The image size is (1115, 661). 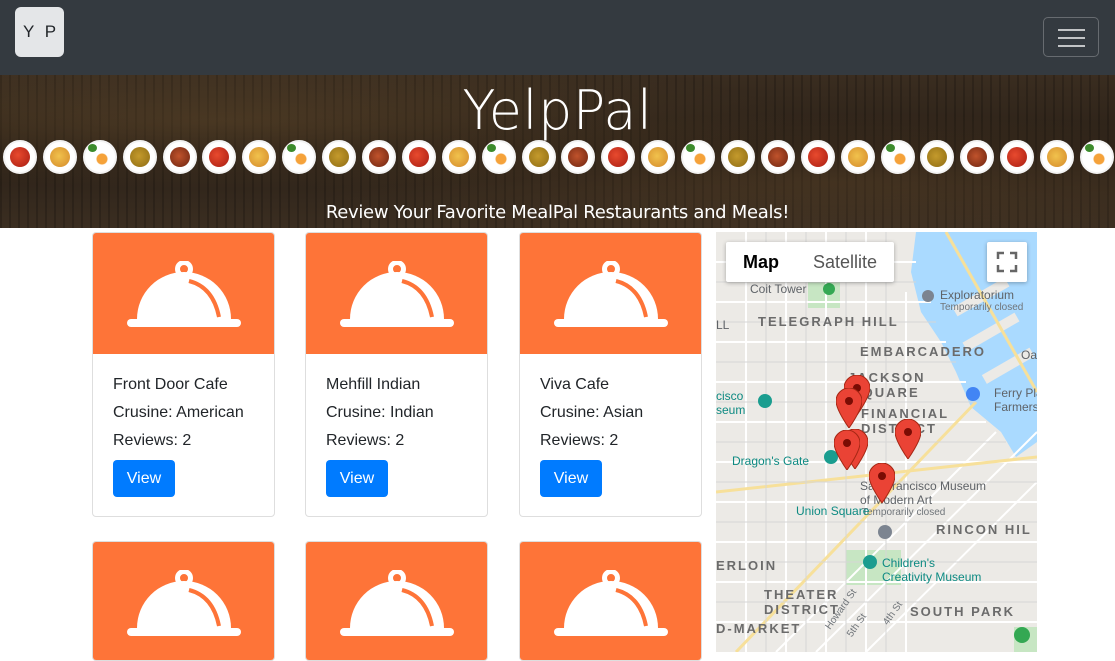 What do you see at coordinates (559, 158) in the screenshot?
I see `food-plates-strip` at bounding box center [559, 158].